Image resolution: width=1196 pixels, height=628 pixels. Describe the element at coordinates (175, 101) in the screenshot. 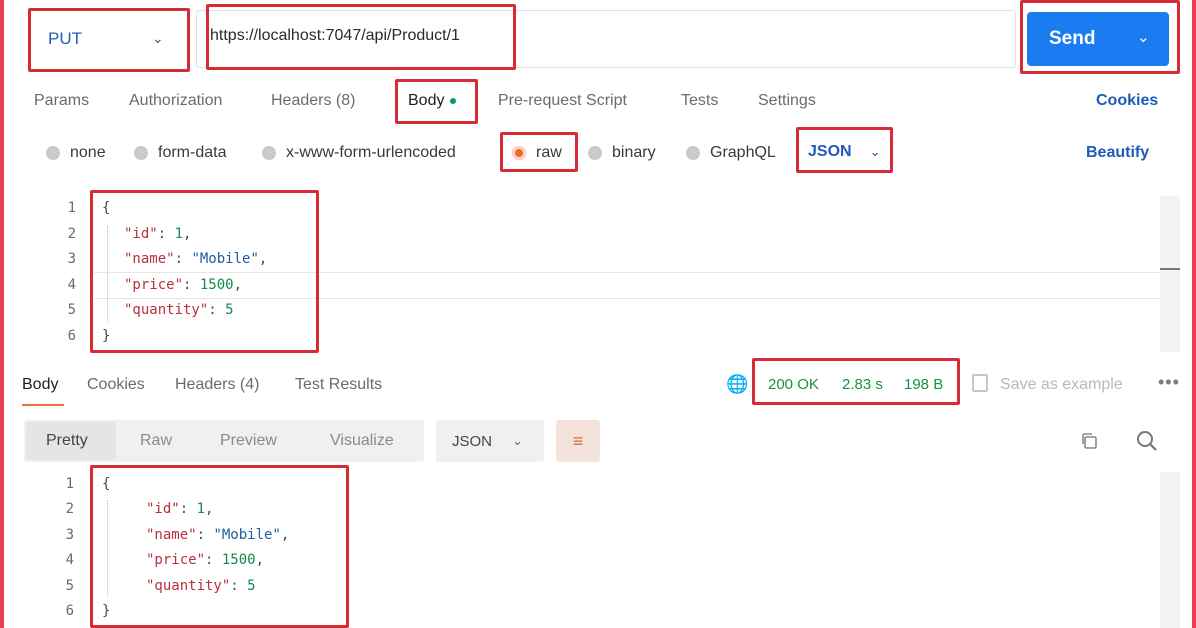

I see `tab-authorization: Authorization` at that location.